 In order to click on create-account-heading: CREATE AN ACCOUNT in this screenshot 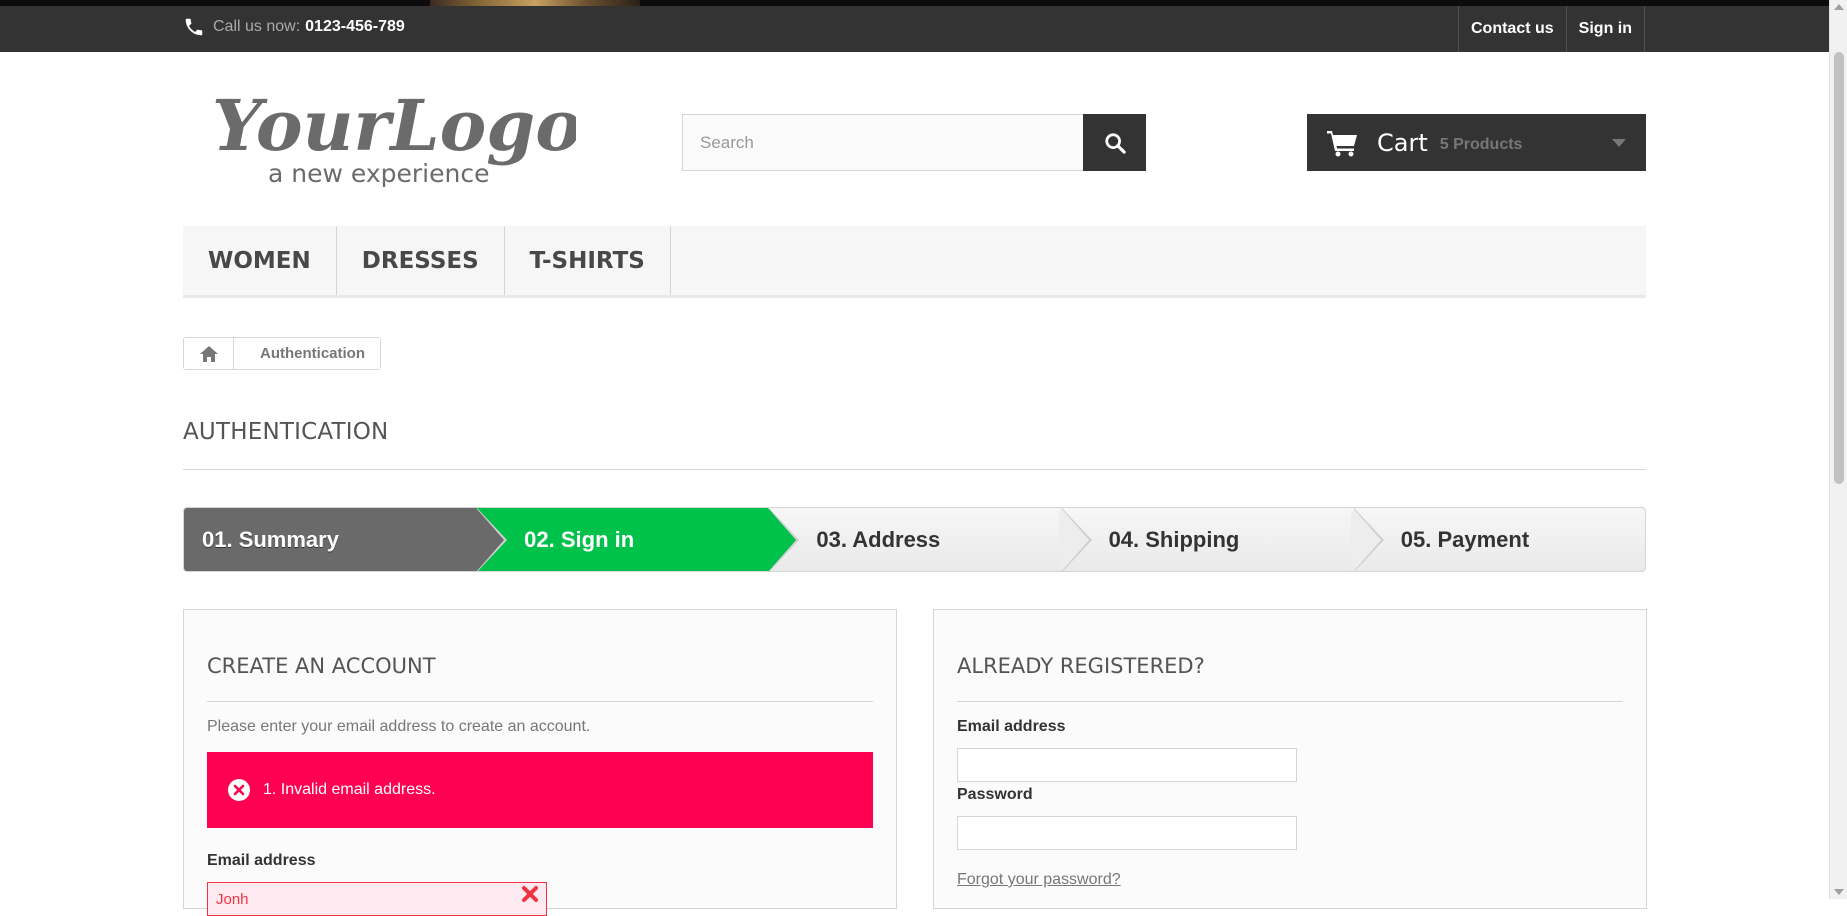, I will do `click(321, 666)`.